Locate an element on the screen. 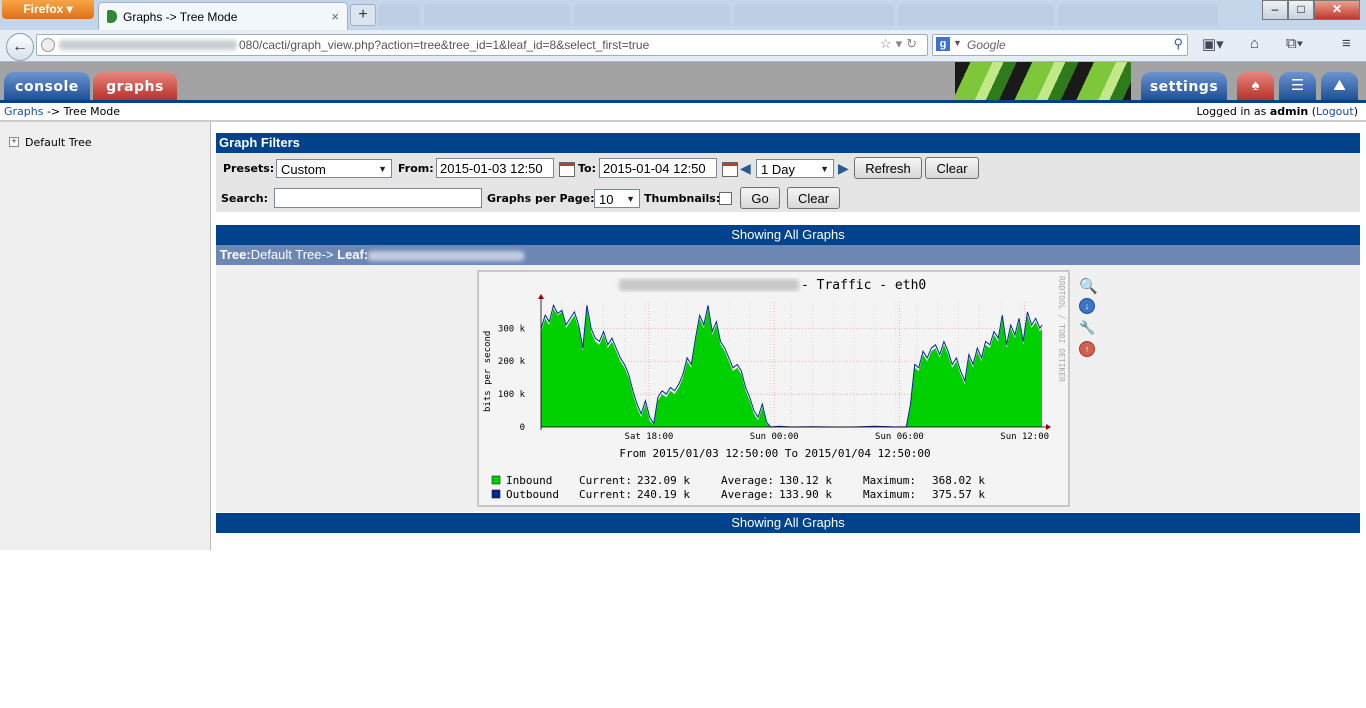 The width and height of the screenshot is (1366, 708). chevron-down-icon: ▼ is located at coordinates (630, 199).